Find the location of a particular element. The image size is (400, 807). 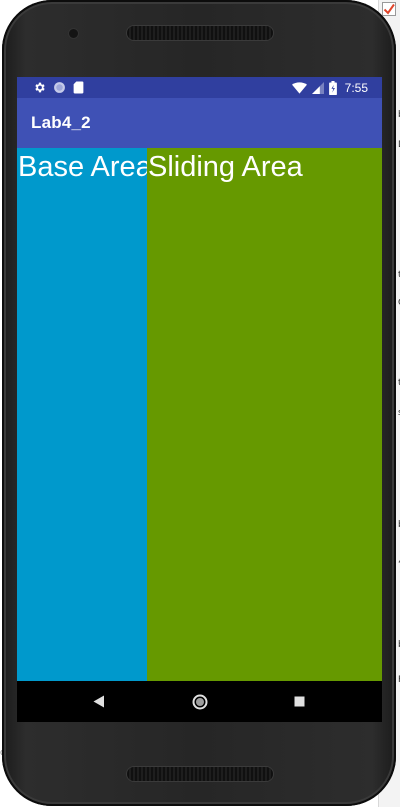

status-bar-right: 7:55 is located at coordinates (329, 87).